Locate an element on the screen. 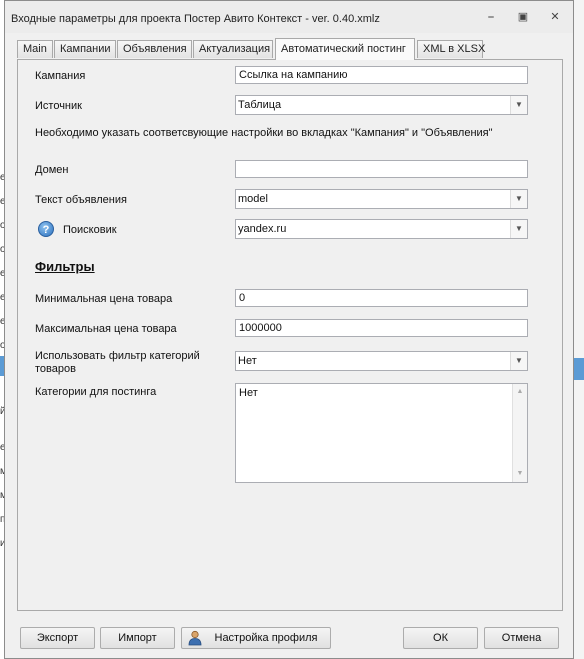 This screenshot has height=659, width=584. import-button: Импорт is located at coordinates (137, 638).